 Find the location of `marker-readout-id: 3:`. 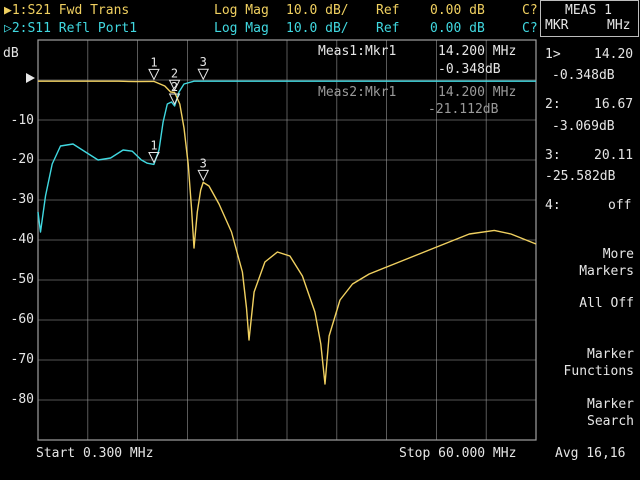

marker-readout-id: 3: is located at coordinates (553, 155).